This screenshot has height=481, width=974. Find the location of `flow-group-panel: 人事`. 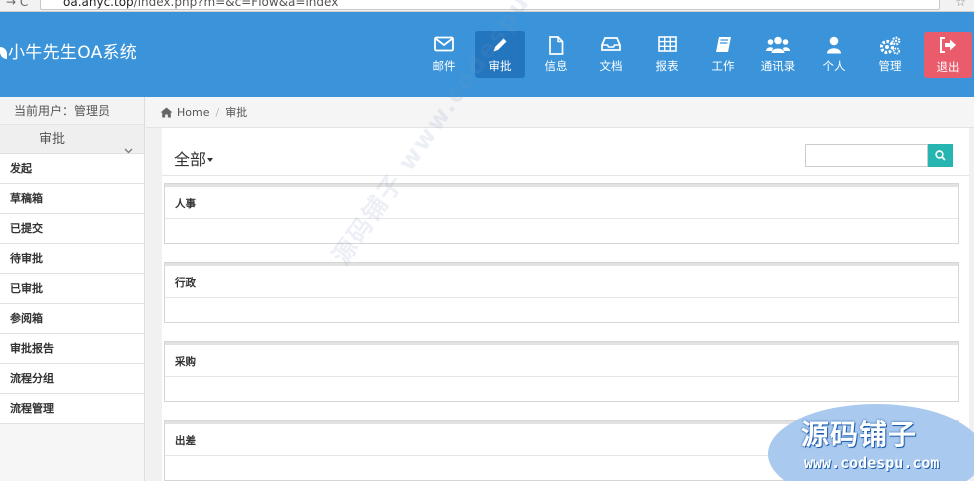

flow-group-panel: 人事 is located at coordinates (561, 213).